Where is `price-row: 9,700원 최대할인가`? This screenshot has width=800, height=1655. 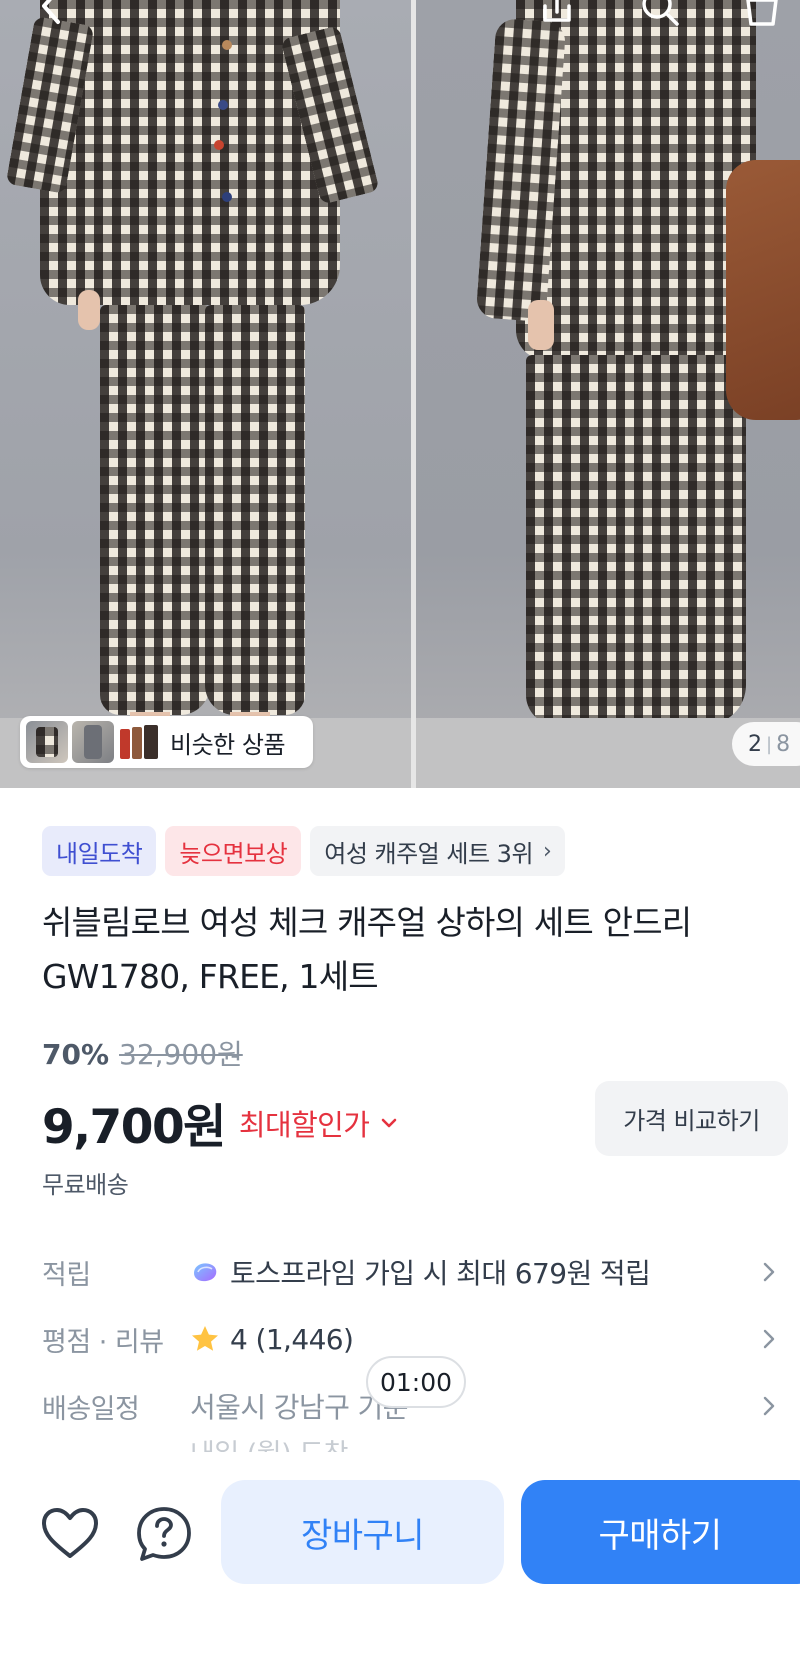 price-row: 9,700원 최대할인가 is located at coordinates (220, 1122).